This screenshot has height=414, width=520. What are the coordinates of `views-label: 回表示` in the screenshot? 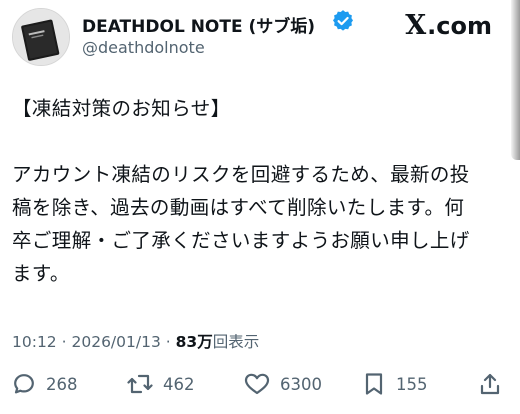 It's located at (236, 342).